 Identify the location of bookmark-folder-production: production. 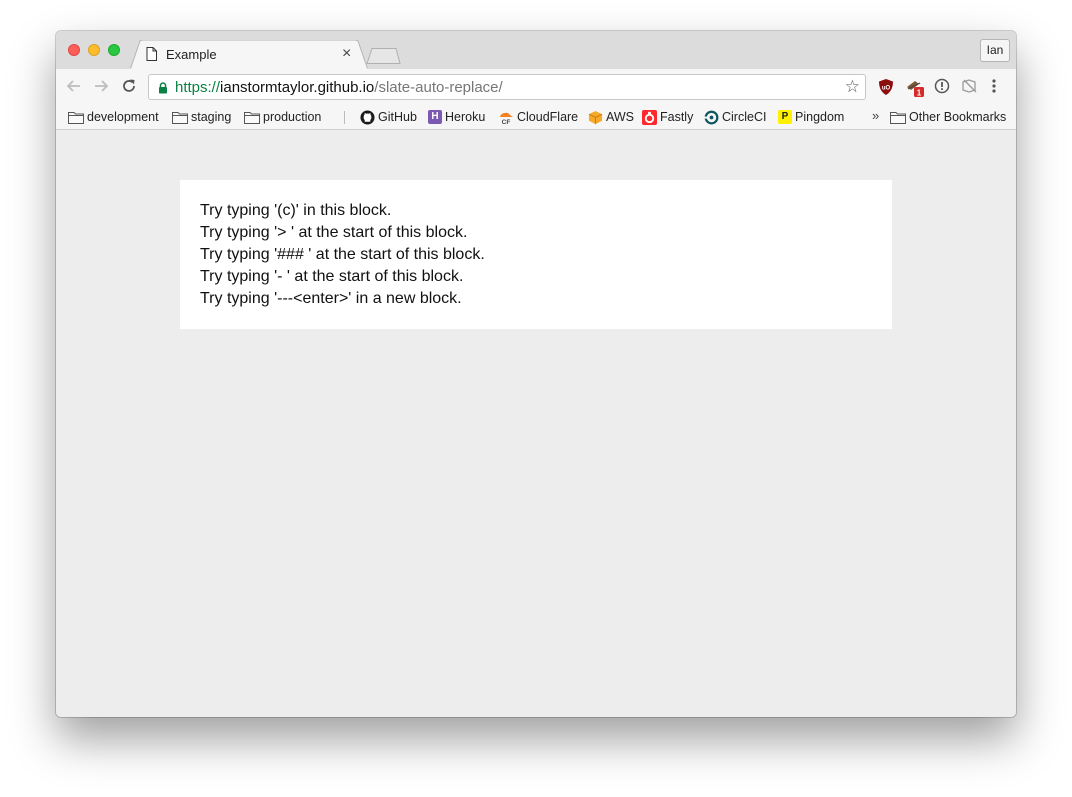
(282, 117).